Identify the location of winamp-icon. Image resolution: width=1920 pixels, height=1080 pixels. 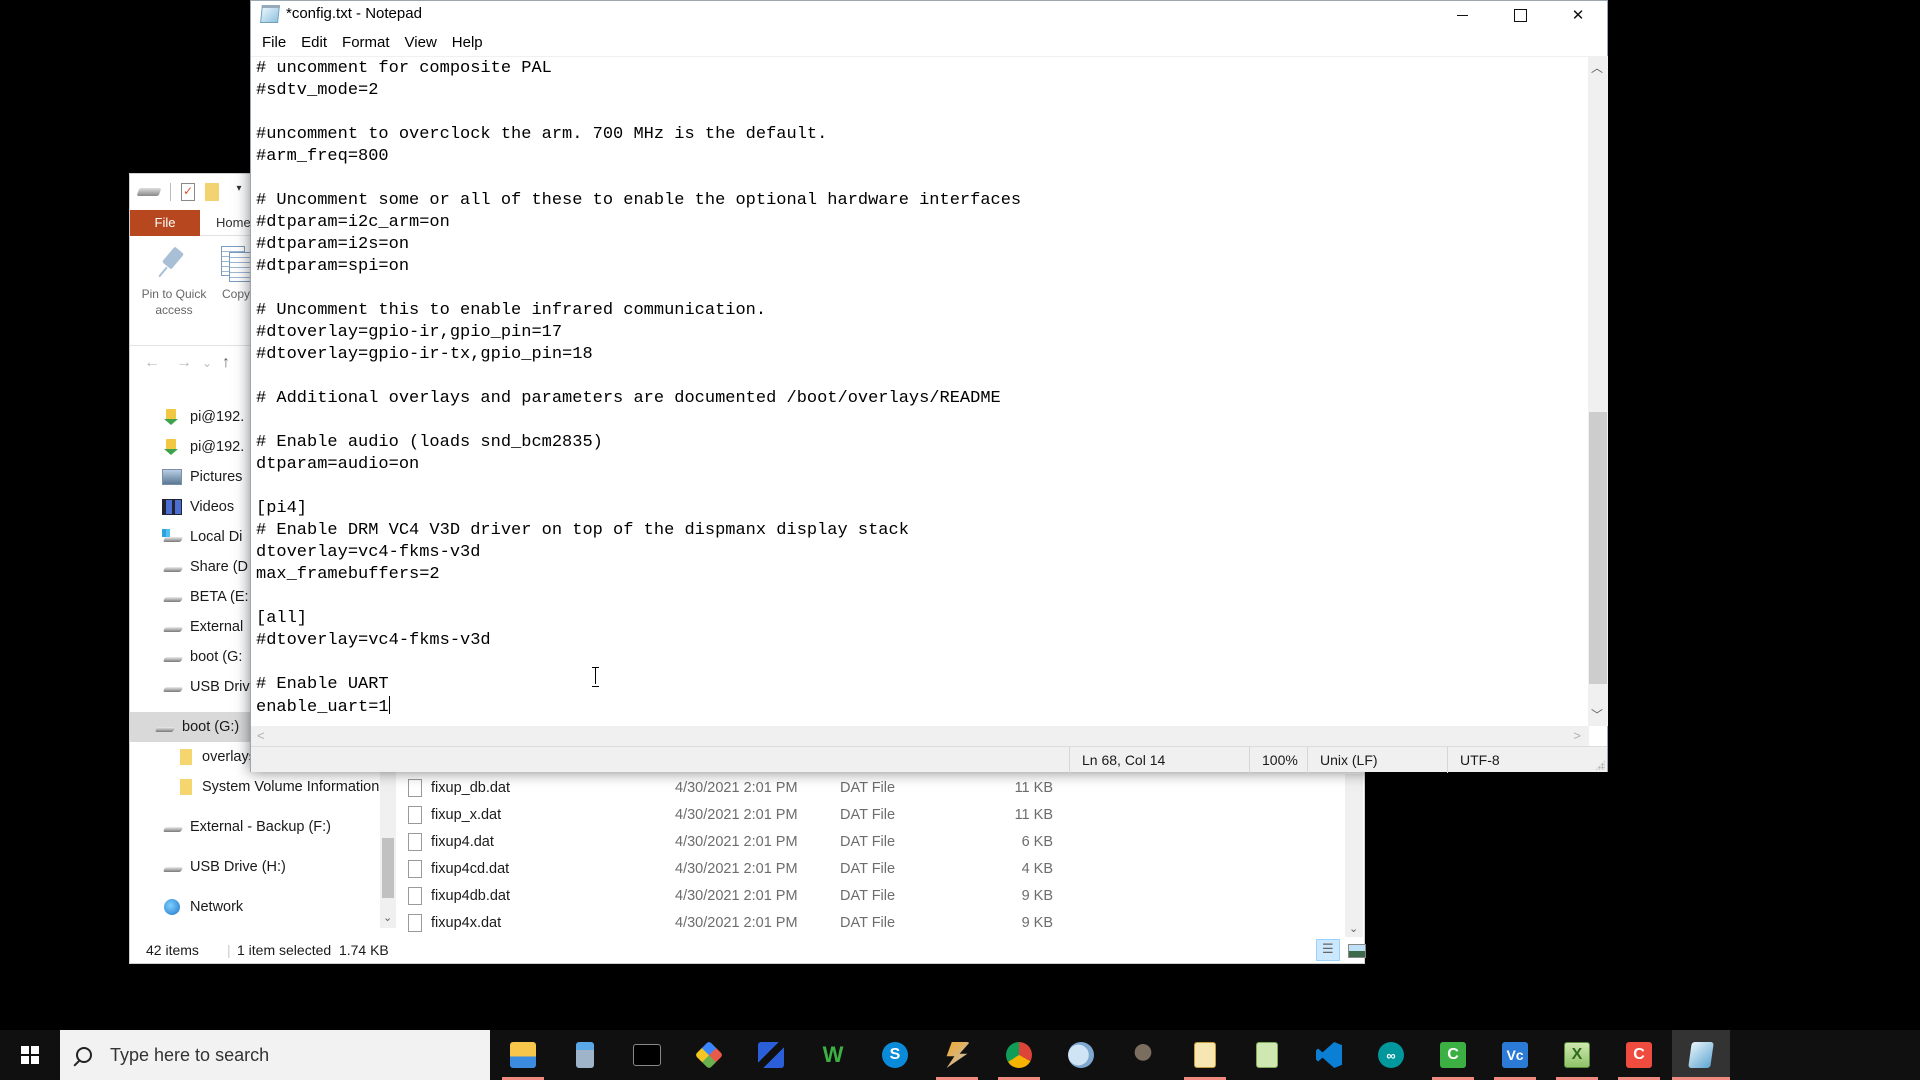
(958, 1055).